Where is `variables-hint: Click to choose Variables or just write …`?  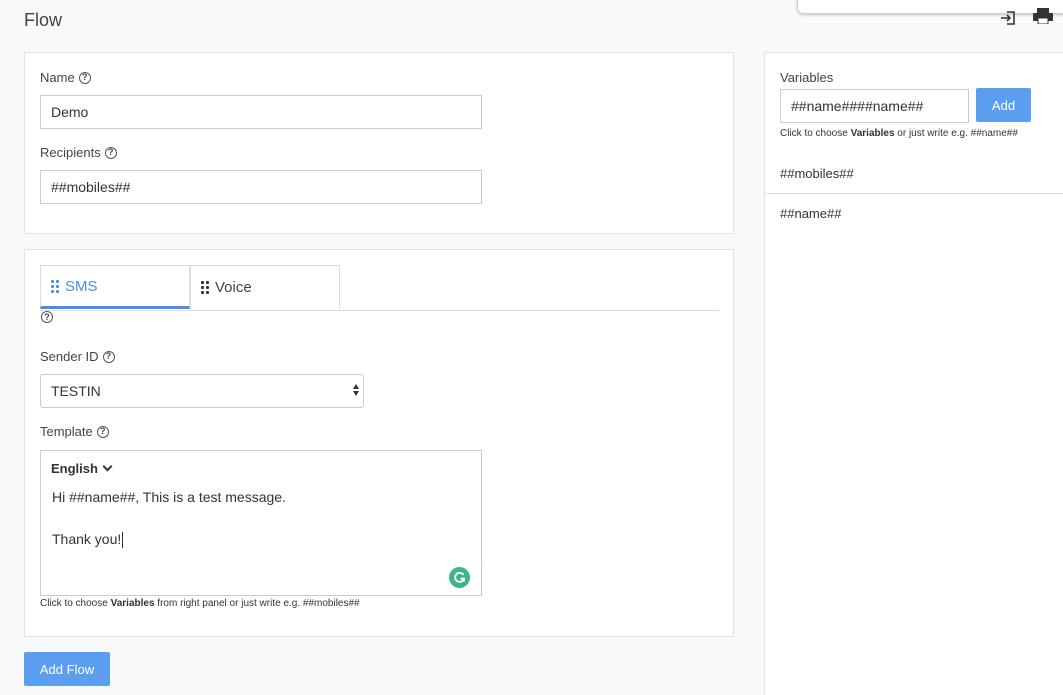
variables-hint: Click to choose Variables or just write … is located at coordinates (899, 133).